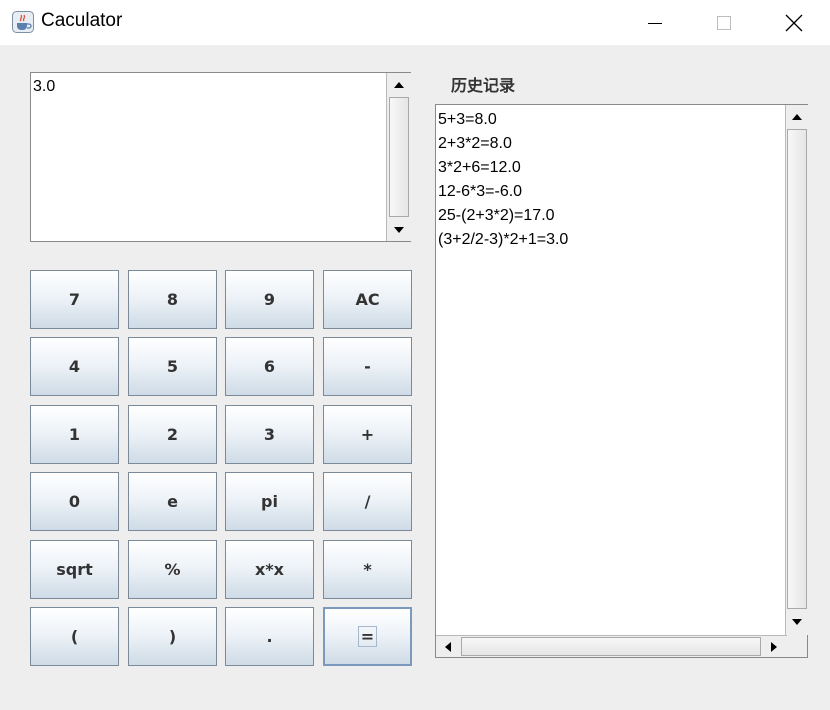 Image resolution: width=830 pixels, height=710 pixels. What do you see at coordinates (172, 636) in the screenshot?
I see `key-close-paren: )` at bounding box center [172, 636].